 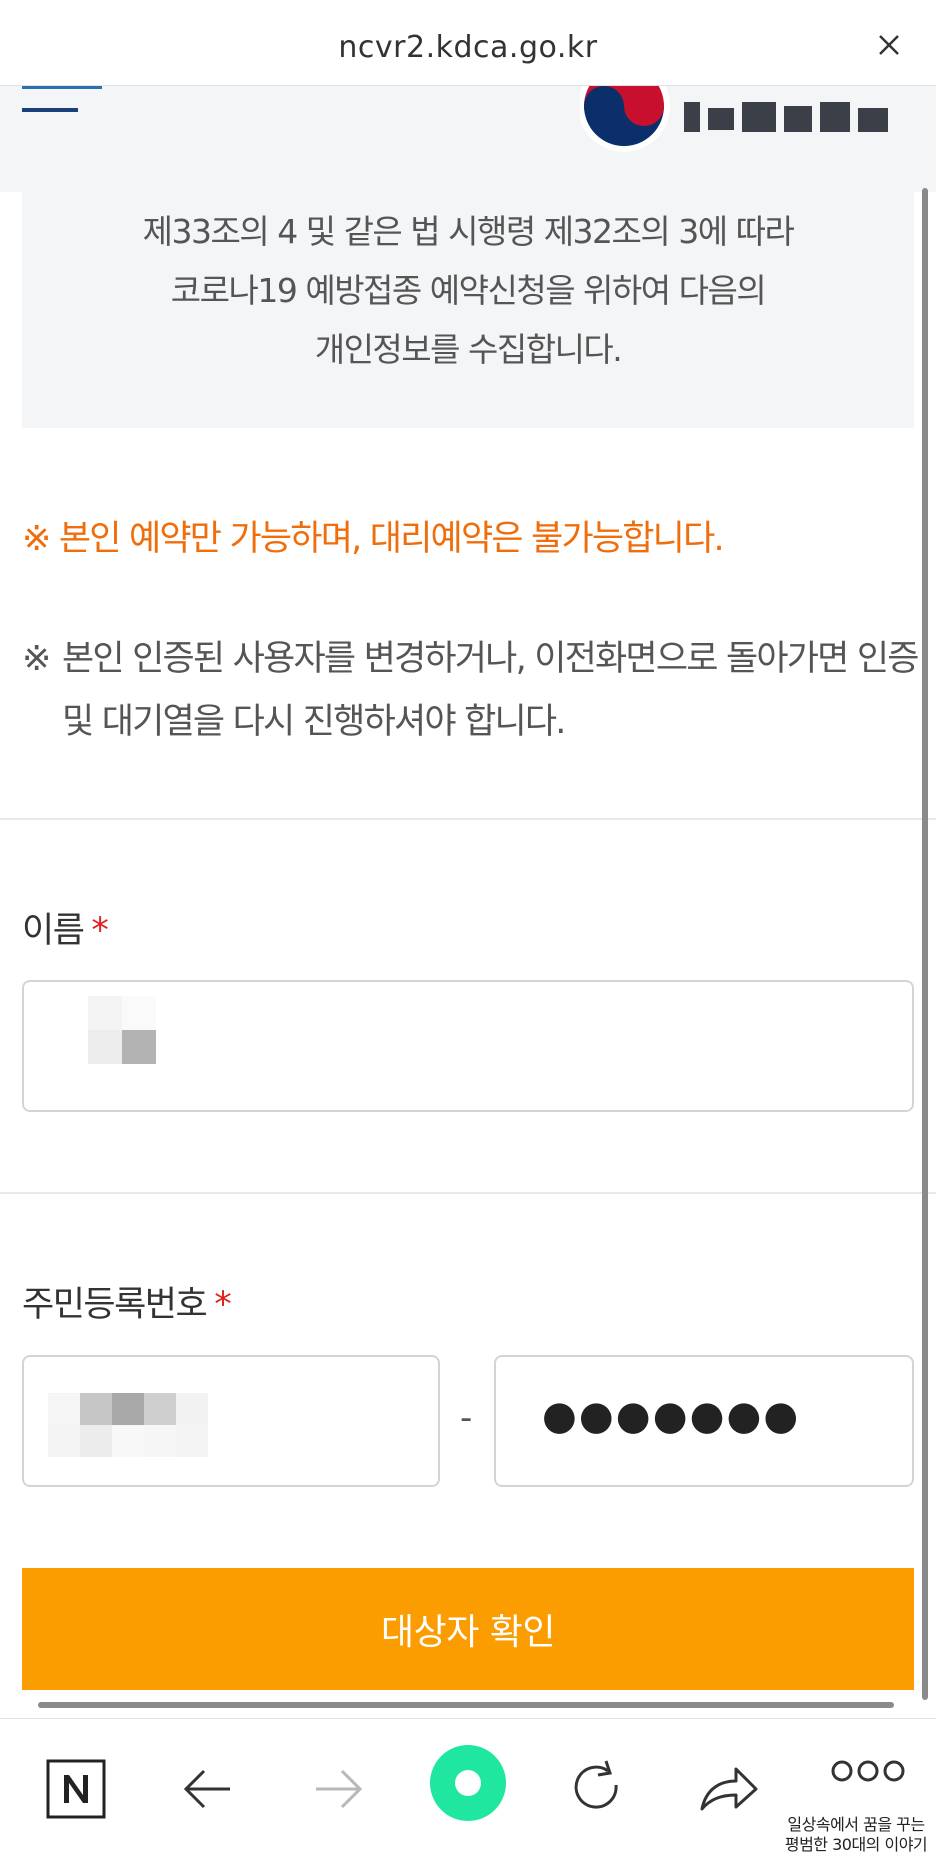 I want to click on browser-address-bar: ncvr2.kdca.go.kr, so click(x=468, y=43).